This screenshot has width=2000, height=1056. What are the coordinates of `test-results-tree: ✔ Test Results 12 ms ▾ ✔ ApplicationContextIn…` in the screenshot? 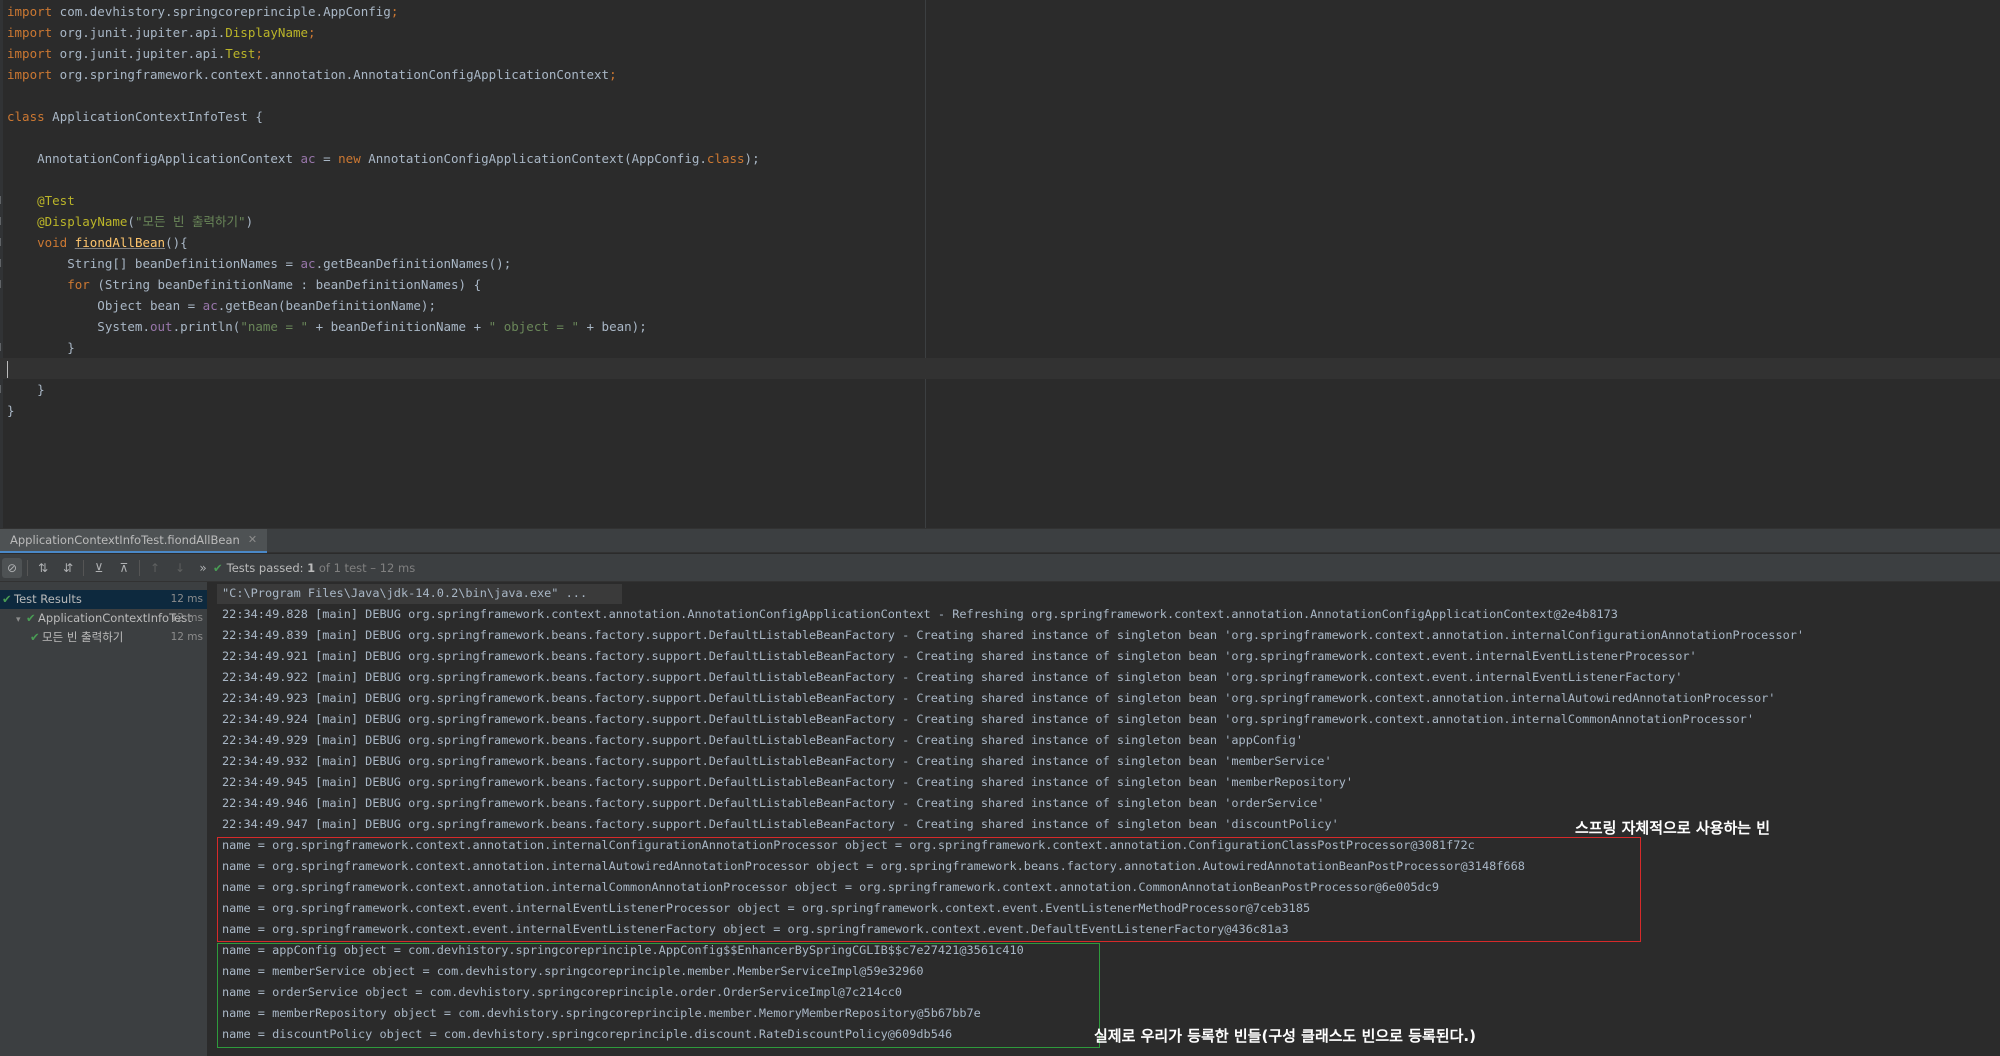 It's located at (104, 819).